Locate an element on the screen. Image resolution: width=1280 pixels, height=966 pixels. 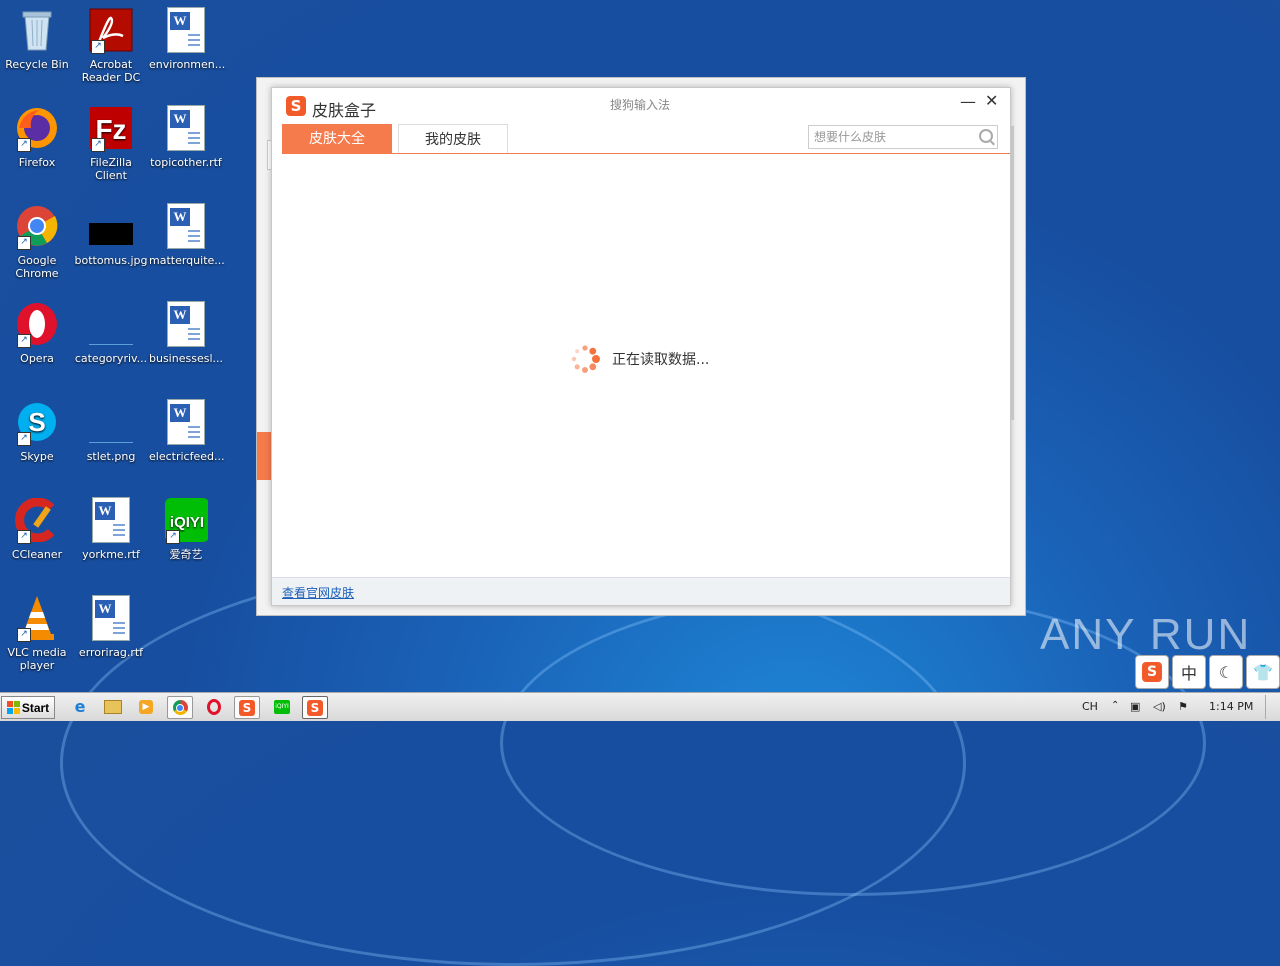
iqiyi-icon: iQIYI ↗ is located at coordinates (186, 520).